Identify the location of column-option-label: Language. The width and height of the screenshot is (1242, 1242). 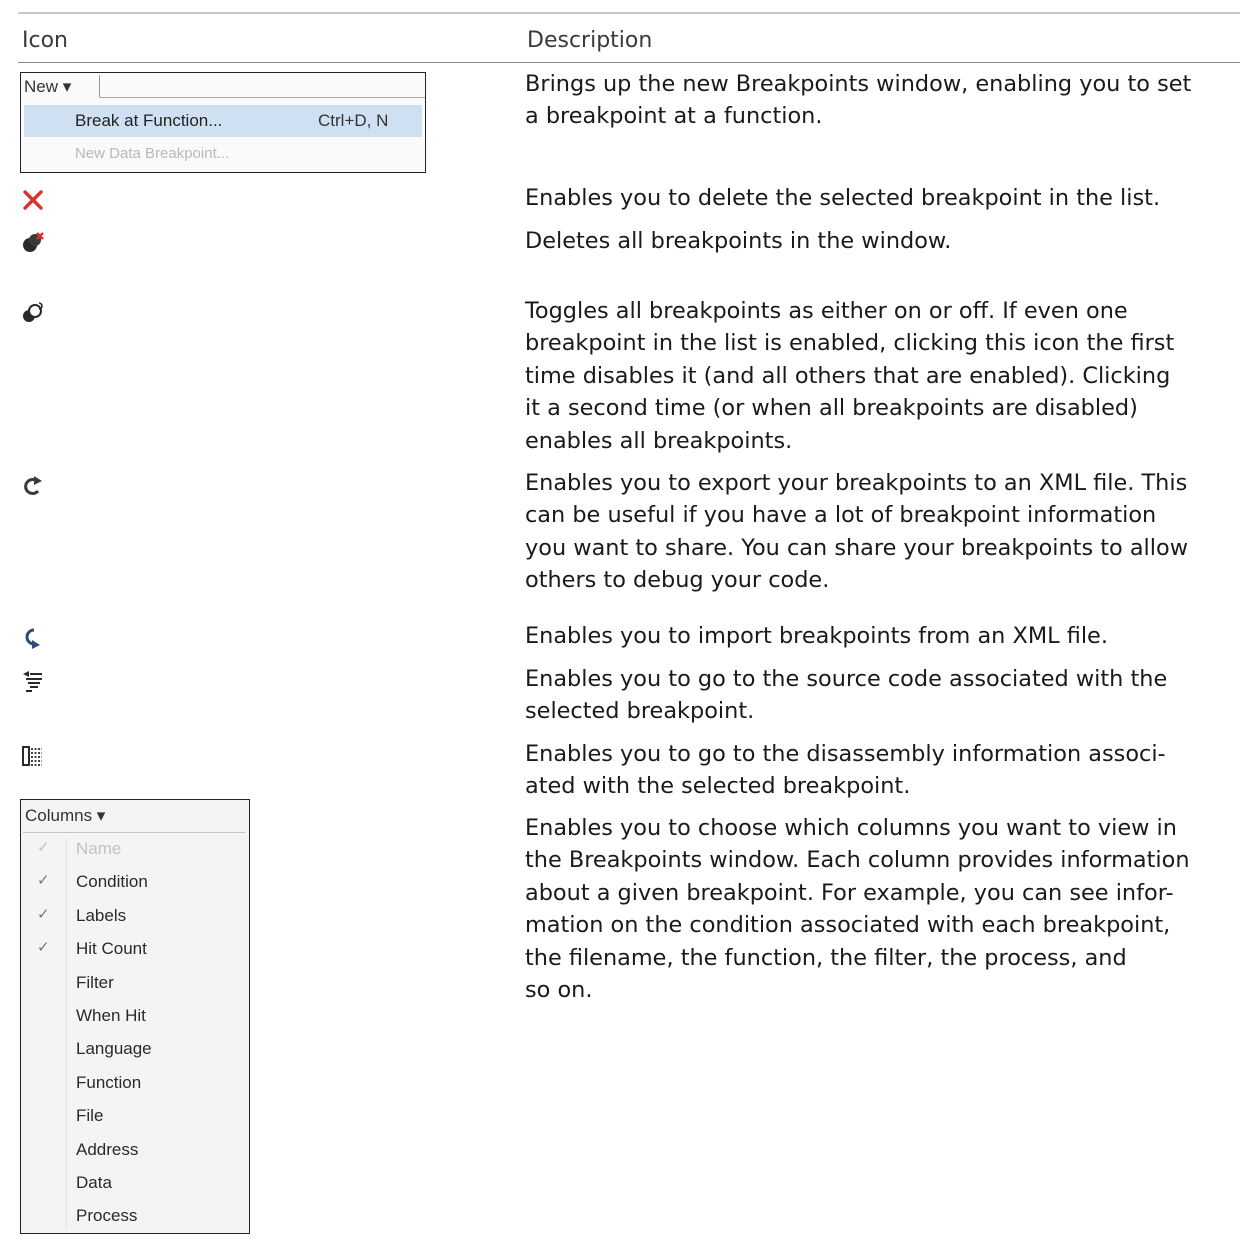
(114, 1049).